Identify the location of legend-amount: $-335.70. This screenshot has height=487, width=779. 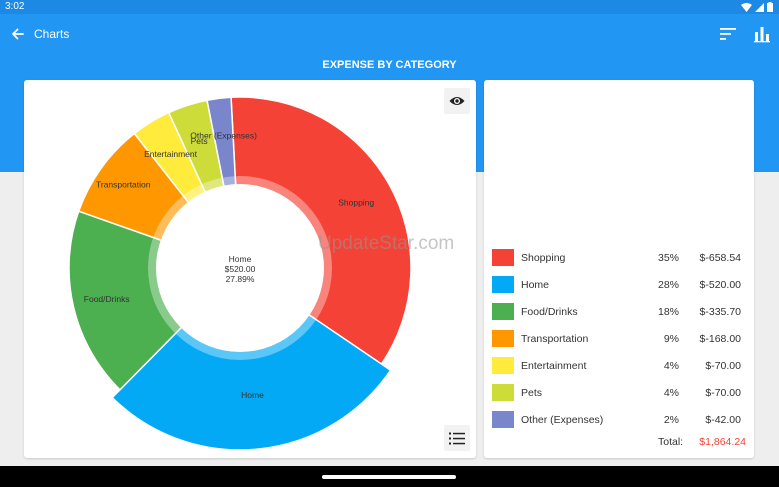
(720, 312).